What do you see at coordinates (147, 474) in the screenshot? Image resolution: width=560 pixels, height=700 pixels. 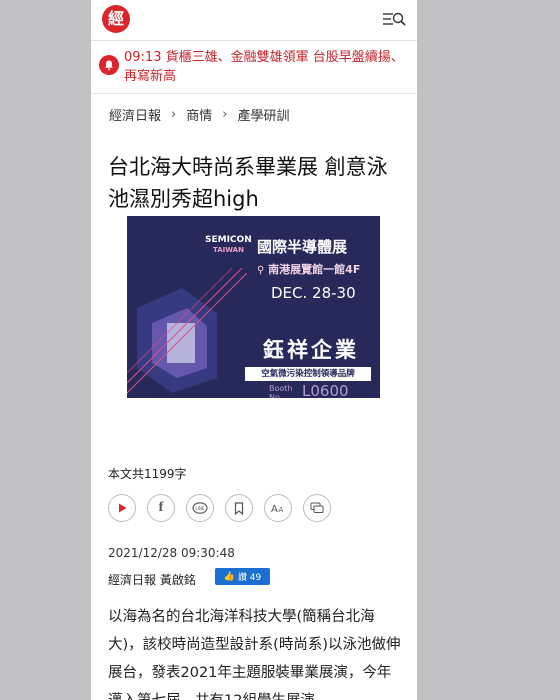 I see `word-count: 本文共1199字` at bounding box center [147, 474].